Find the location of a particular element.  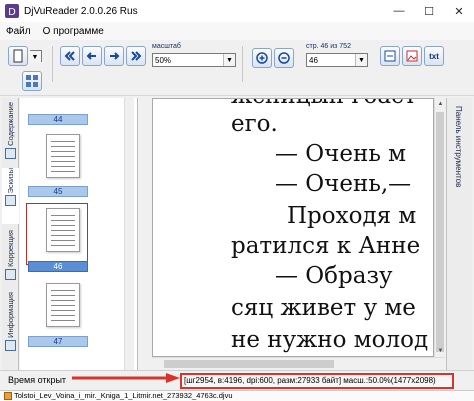

zoom-in-button is located at coordinates (262, 58).